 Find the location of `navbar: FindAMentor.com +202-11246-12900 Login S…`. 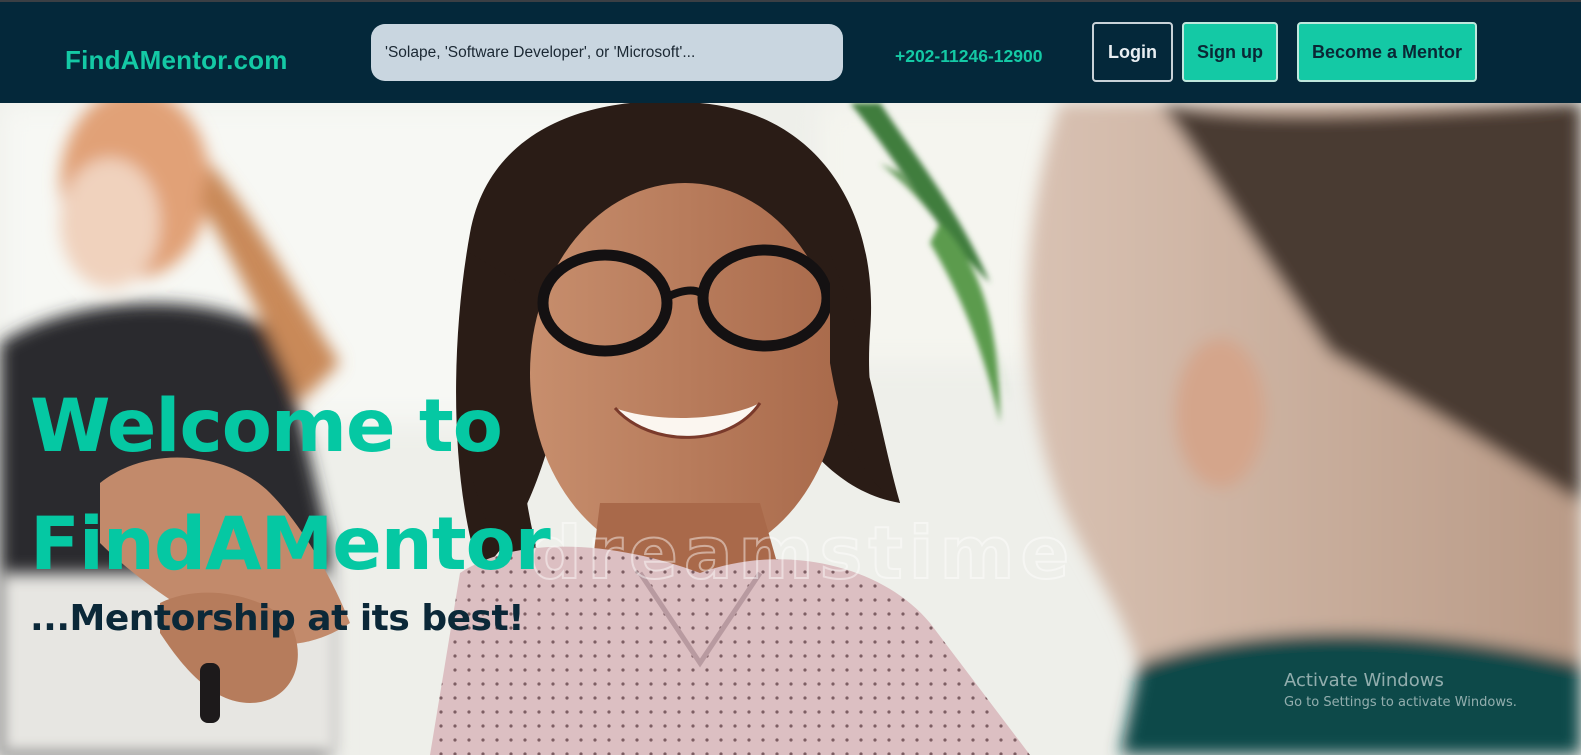

navbar: FindAMentor.com +202-11246-12900 Login S… is located at coordinates (790, 51).